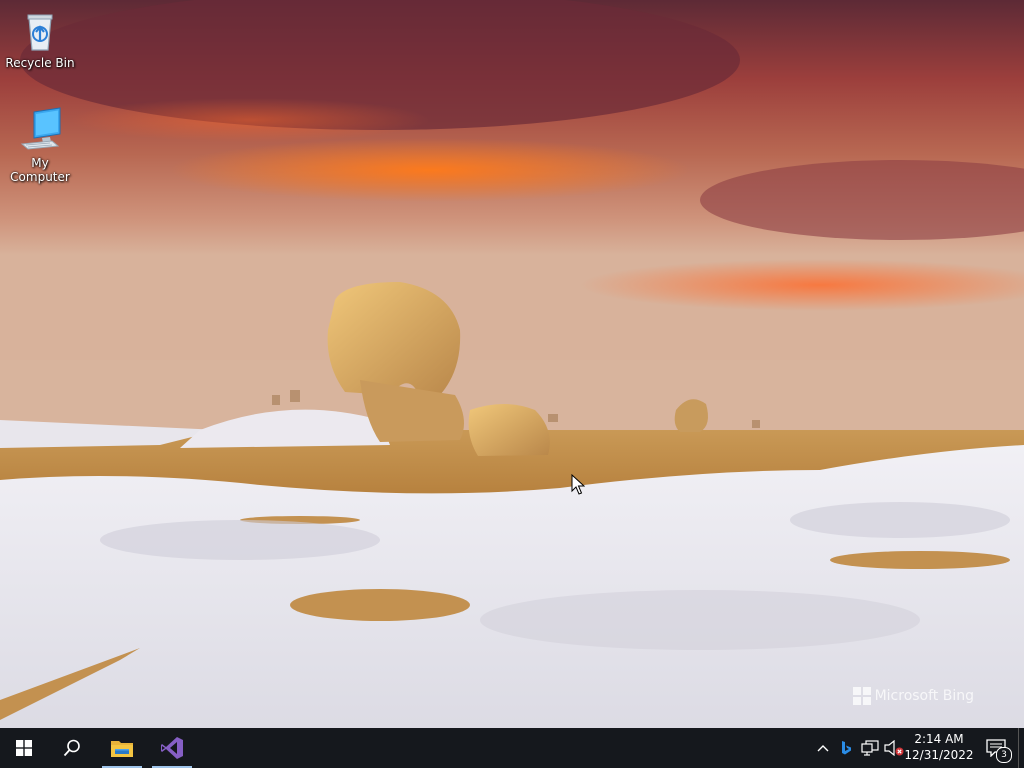 The height and width of the screenshot is (768, 1024). I want to click on show-desktop-button, so click(1021, 748).